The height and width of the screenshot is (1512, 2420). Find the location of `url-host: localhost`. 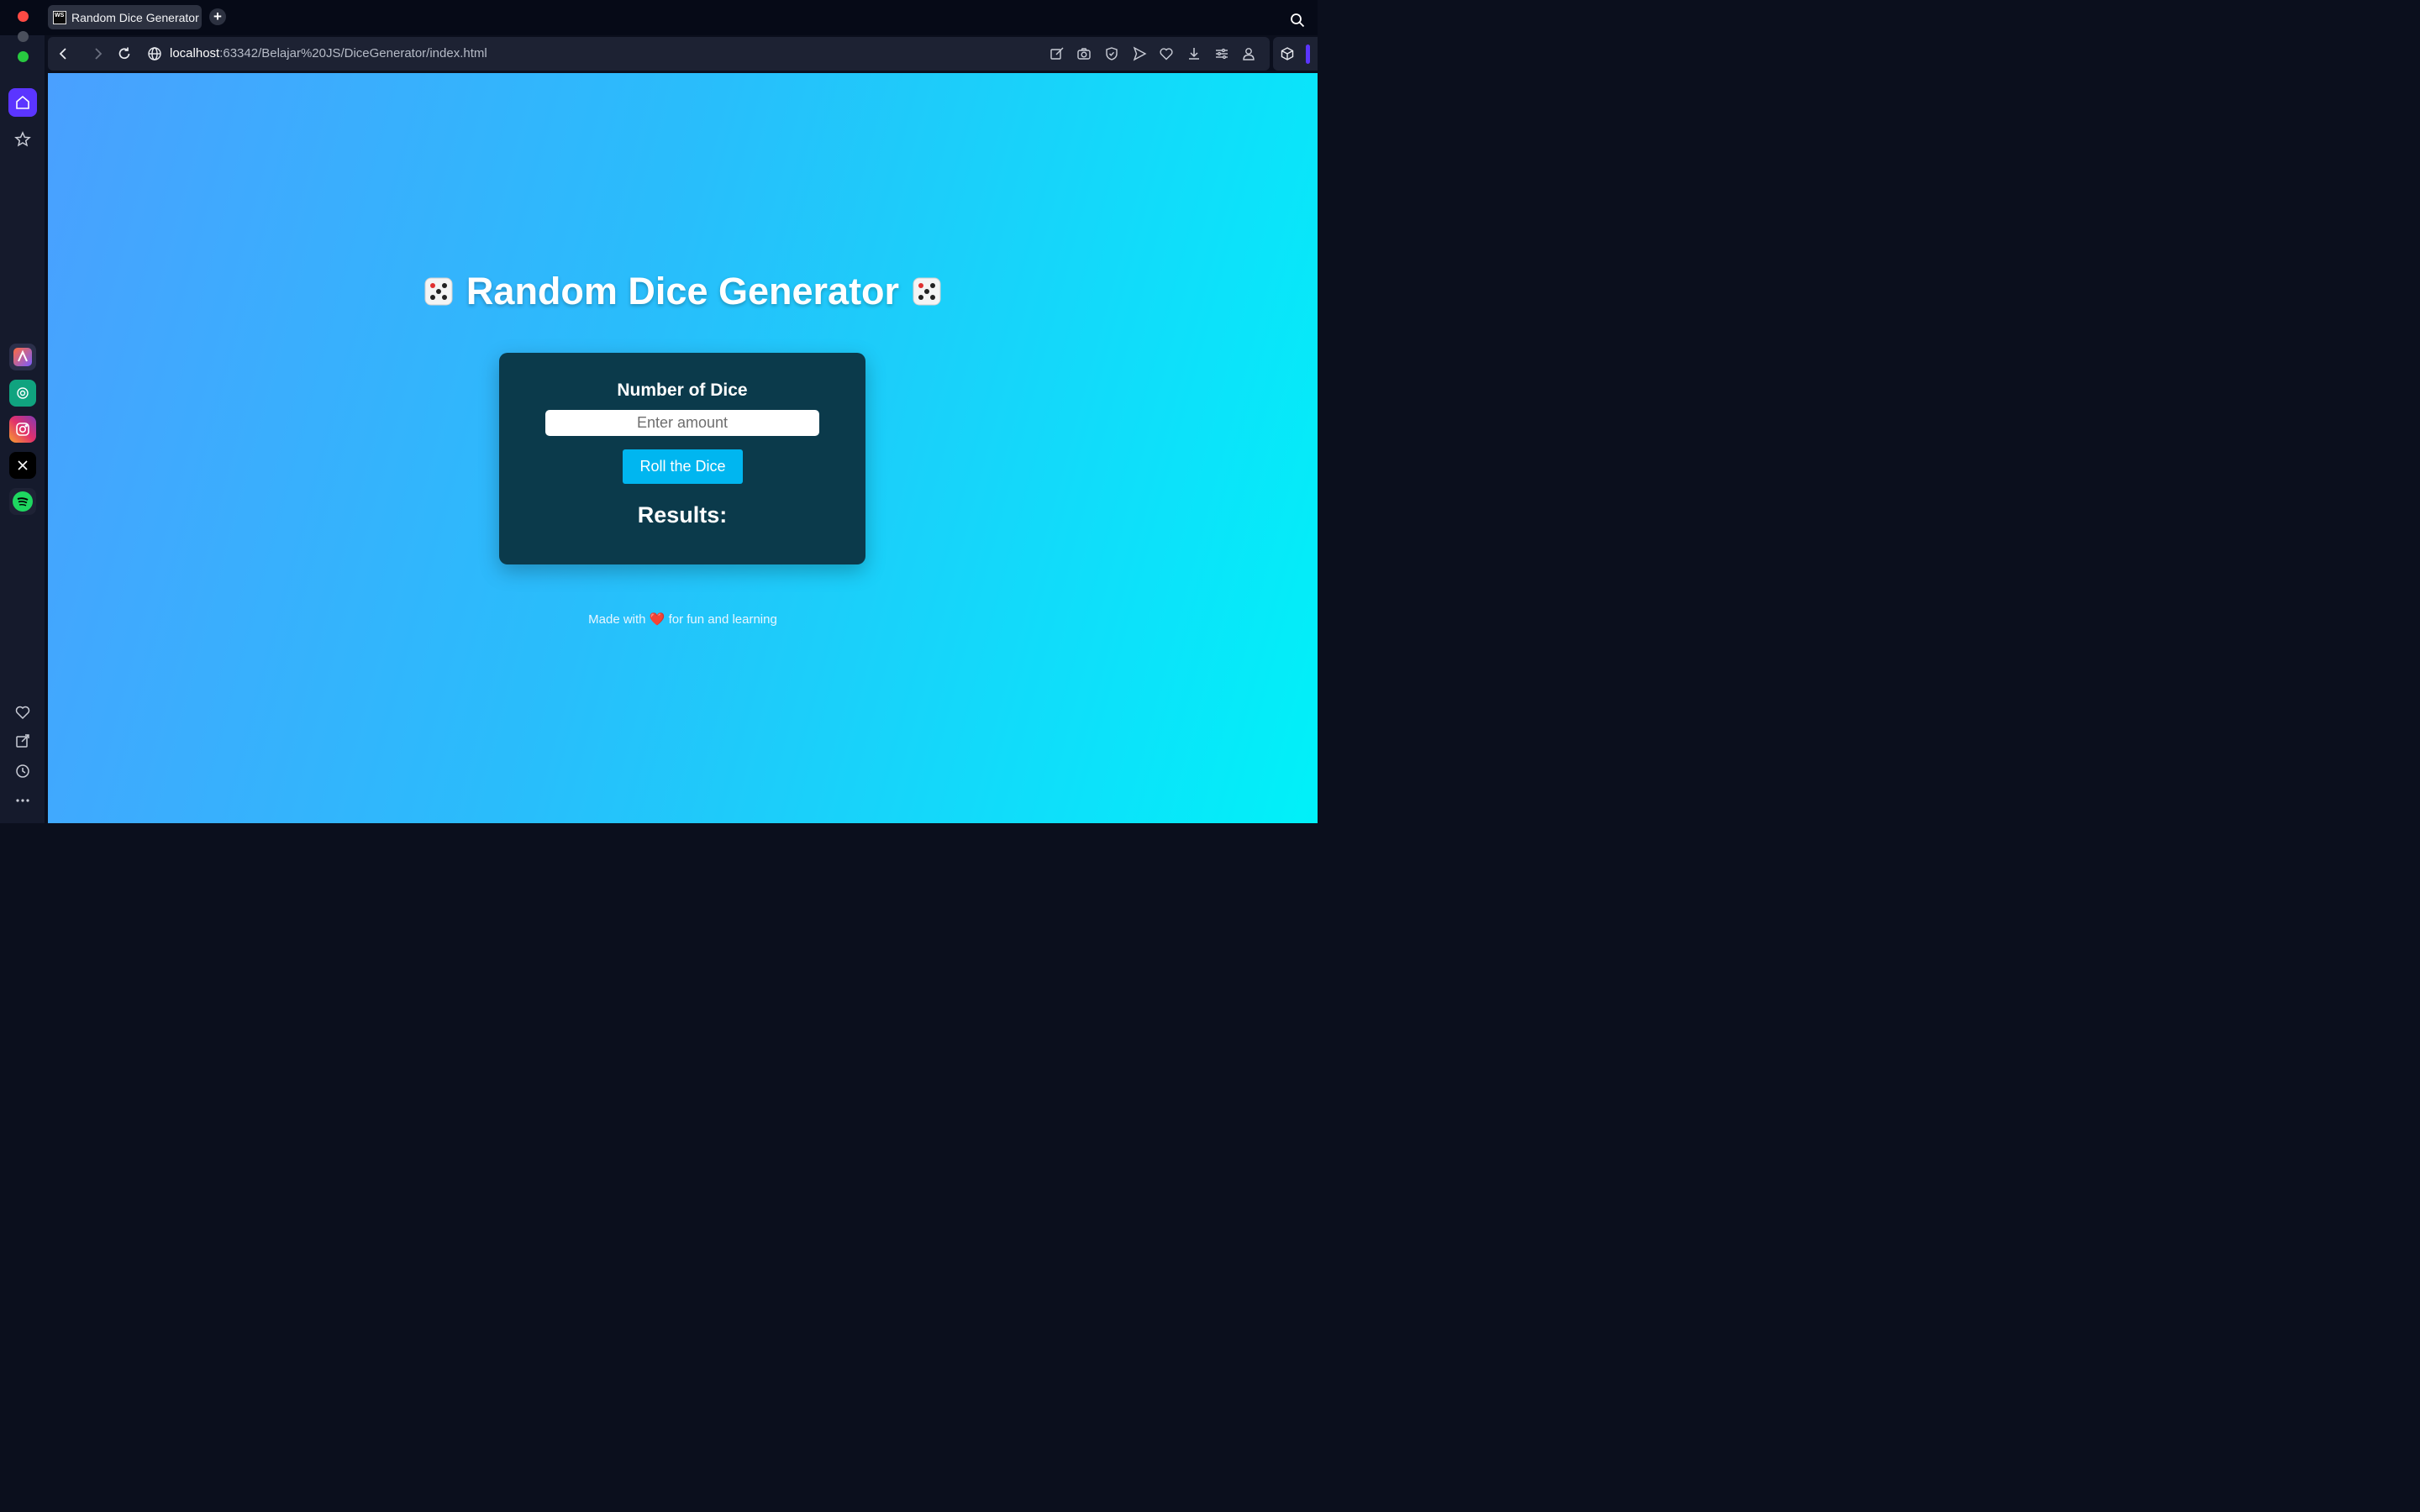

url-host: localhost is located at coordinates (195, 53).